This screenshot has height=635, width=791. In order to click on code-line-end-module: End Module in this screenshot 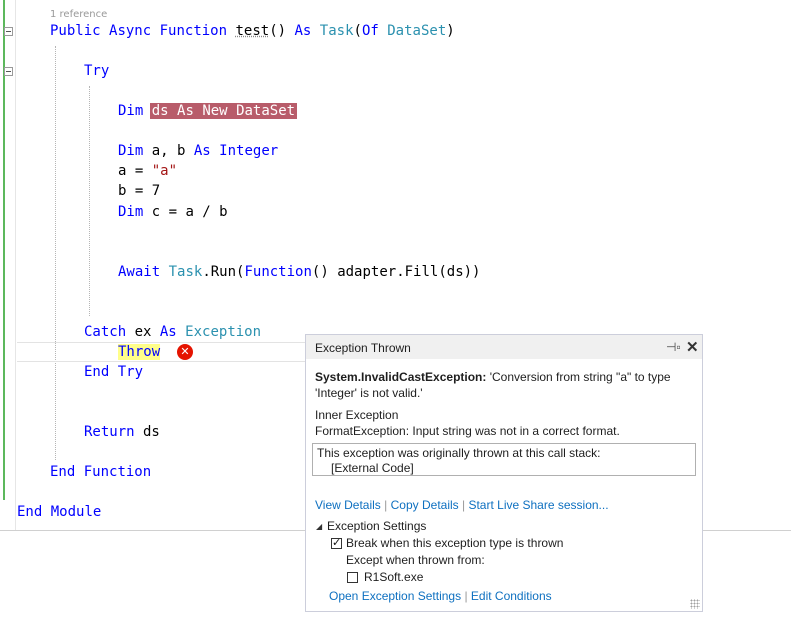, I will do `click(59, 512)`.